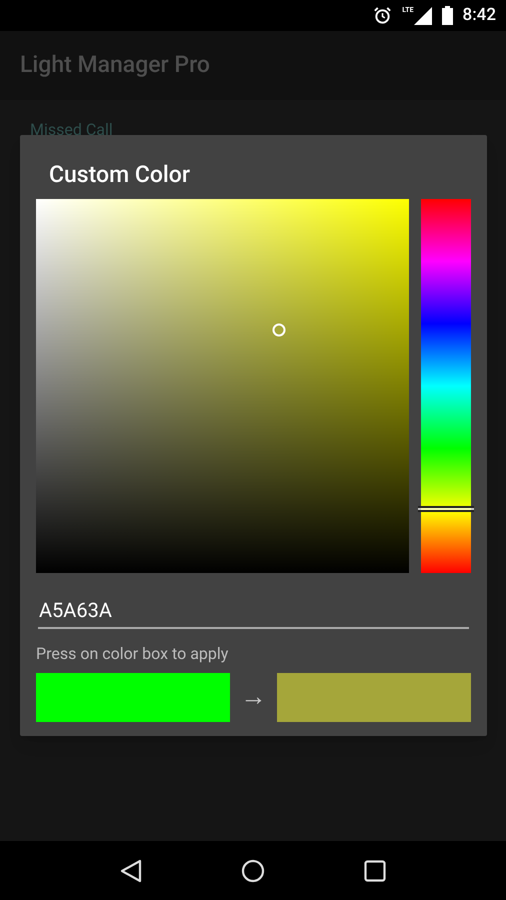 This screenshot has width=506, height=900. Describe the element at coordinates (423, 15) in the screenshot. I see `signal-icon` at that location.